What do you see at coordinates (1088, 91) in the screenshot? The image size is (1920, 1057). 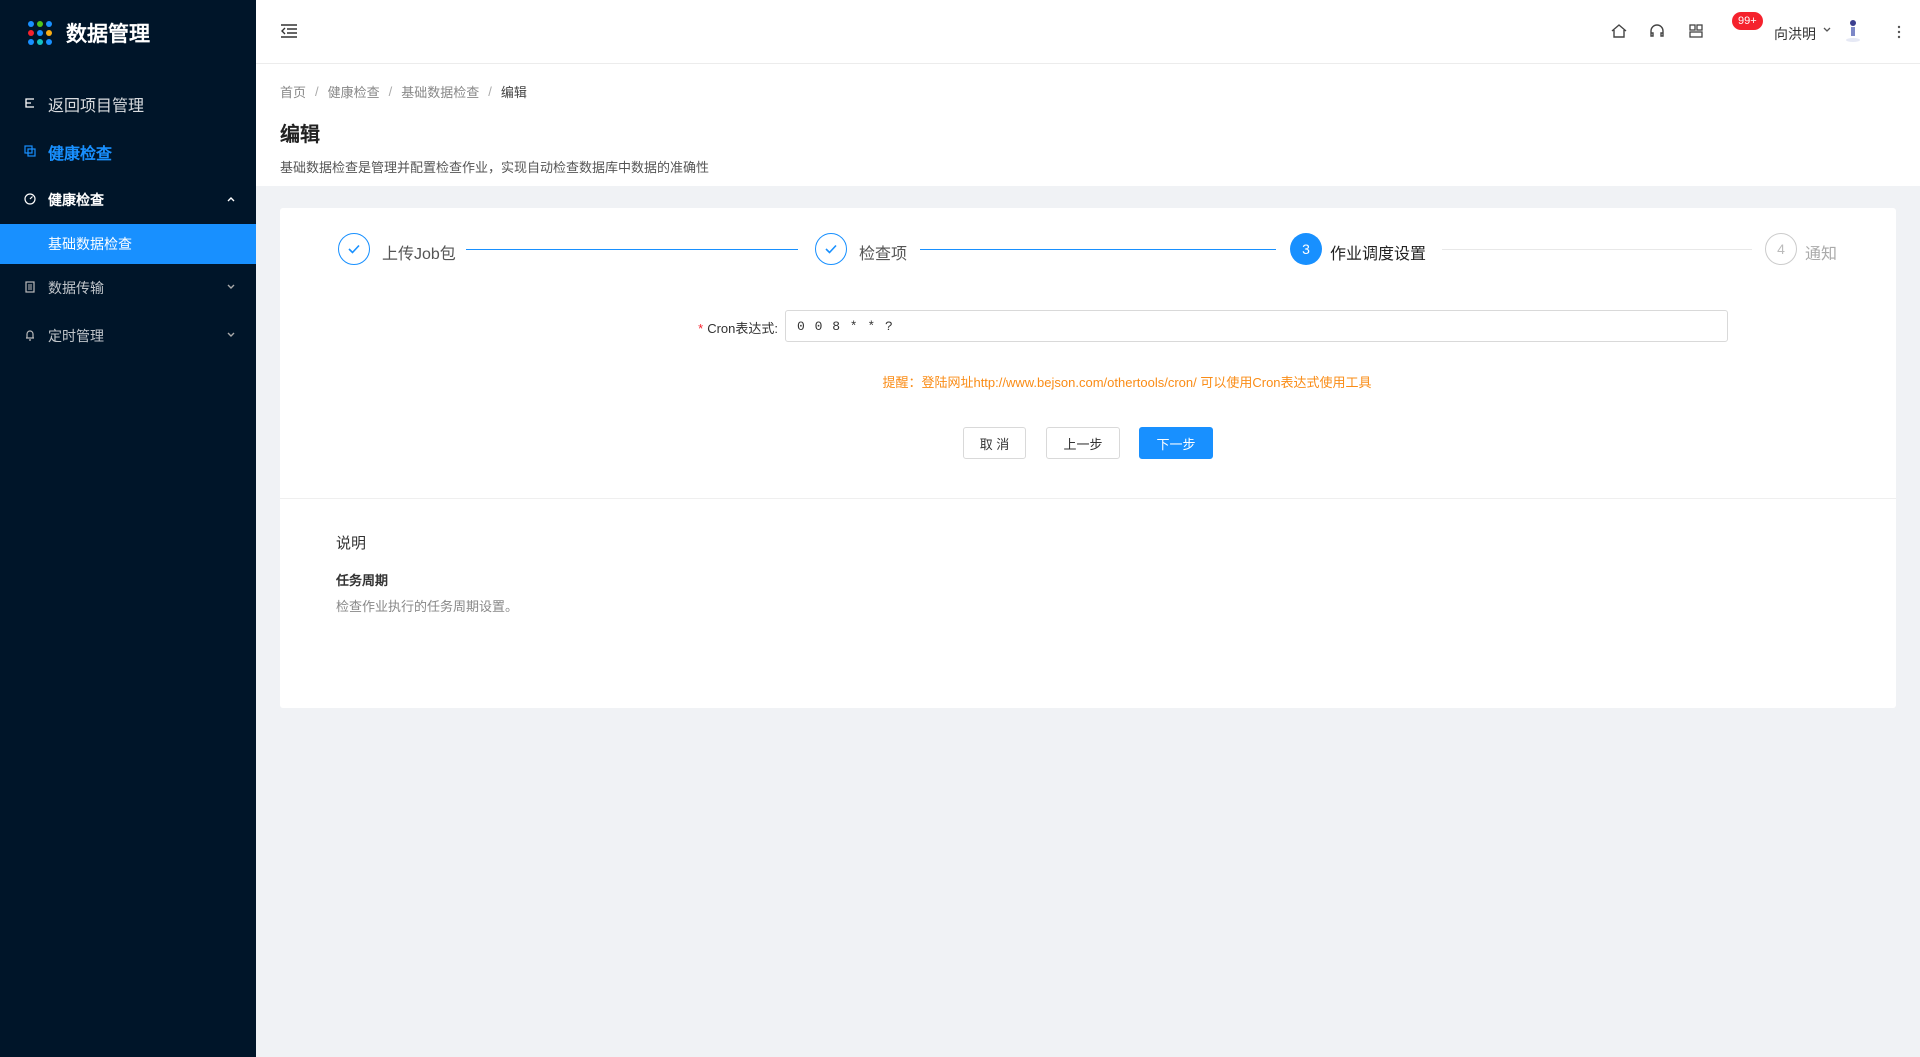 I see `breadcrumb: 首页 / 健康检查 / 基础数据检查 / 编辑` at bounding box center [1088, 91].